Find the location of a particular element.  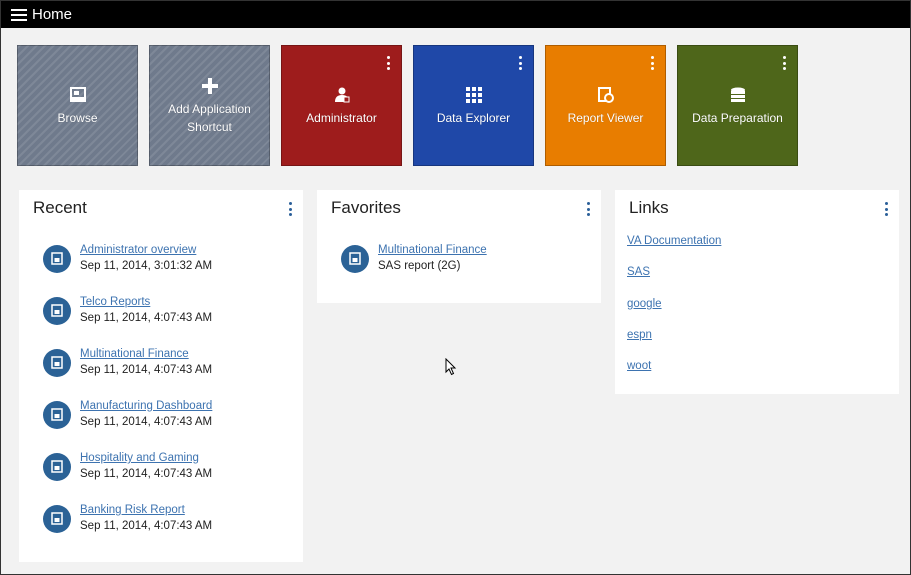

tile-add-shortcut: Add Application Shortcut is located at coordinates (209, 105).